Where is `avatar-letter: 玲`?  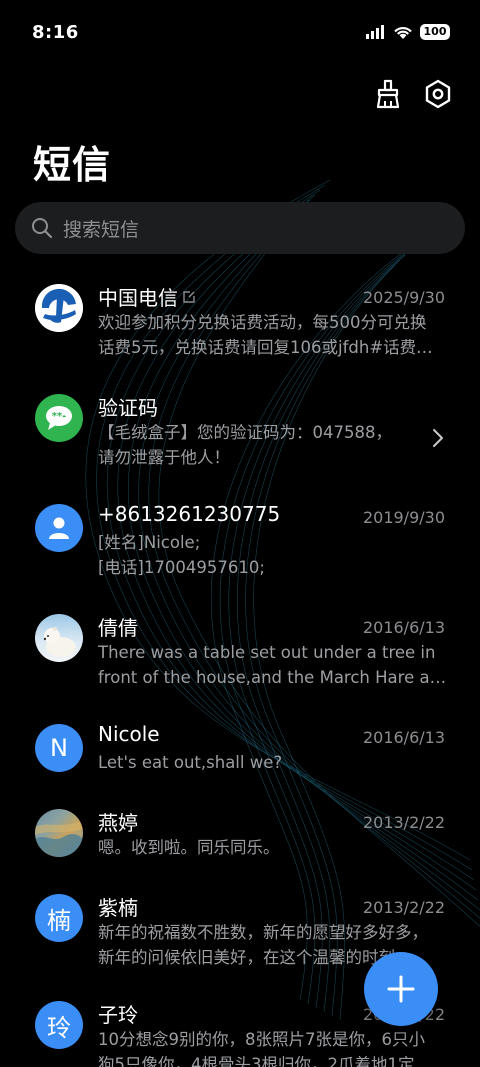
avatar-letter: 玲 is located at coordinates (59, 1027).